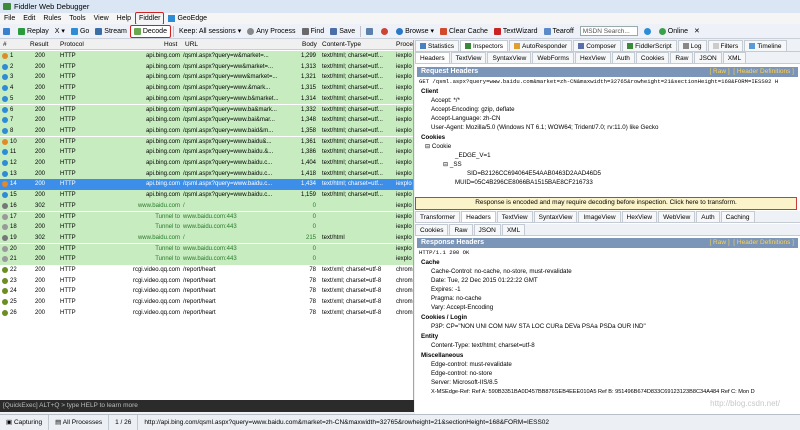 This screenshot has height=430, width=800. What do you see at coordinates (438, 147) in the screenshot?
I see `cookie-node: ⊟ Cookie` at bounding box center [438, 147].